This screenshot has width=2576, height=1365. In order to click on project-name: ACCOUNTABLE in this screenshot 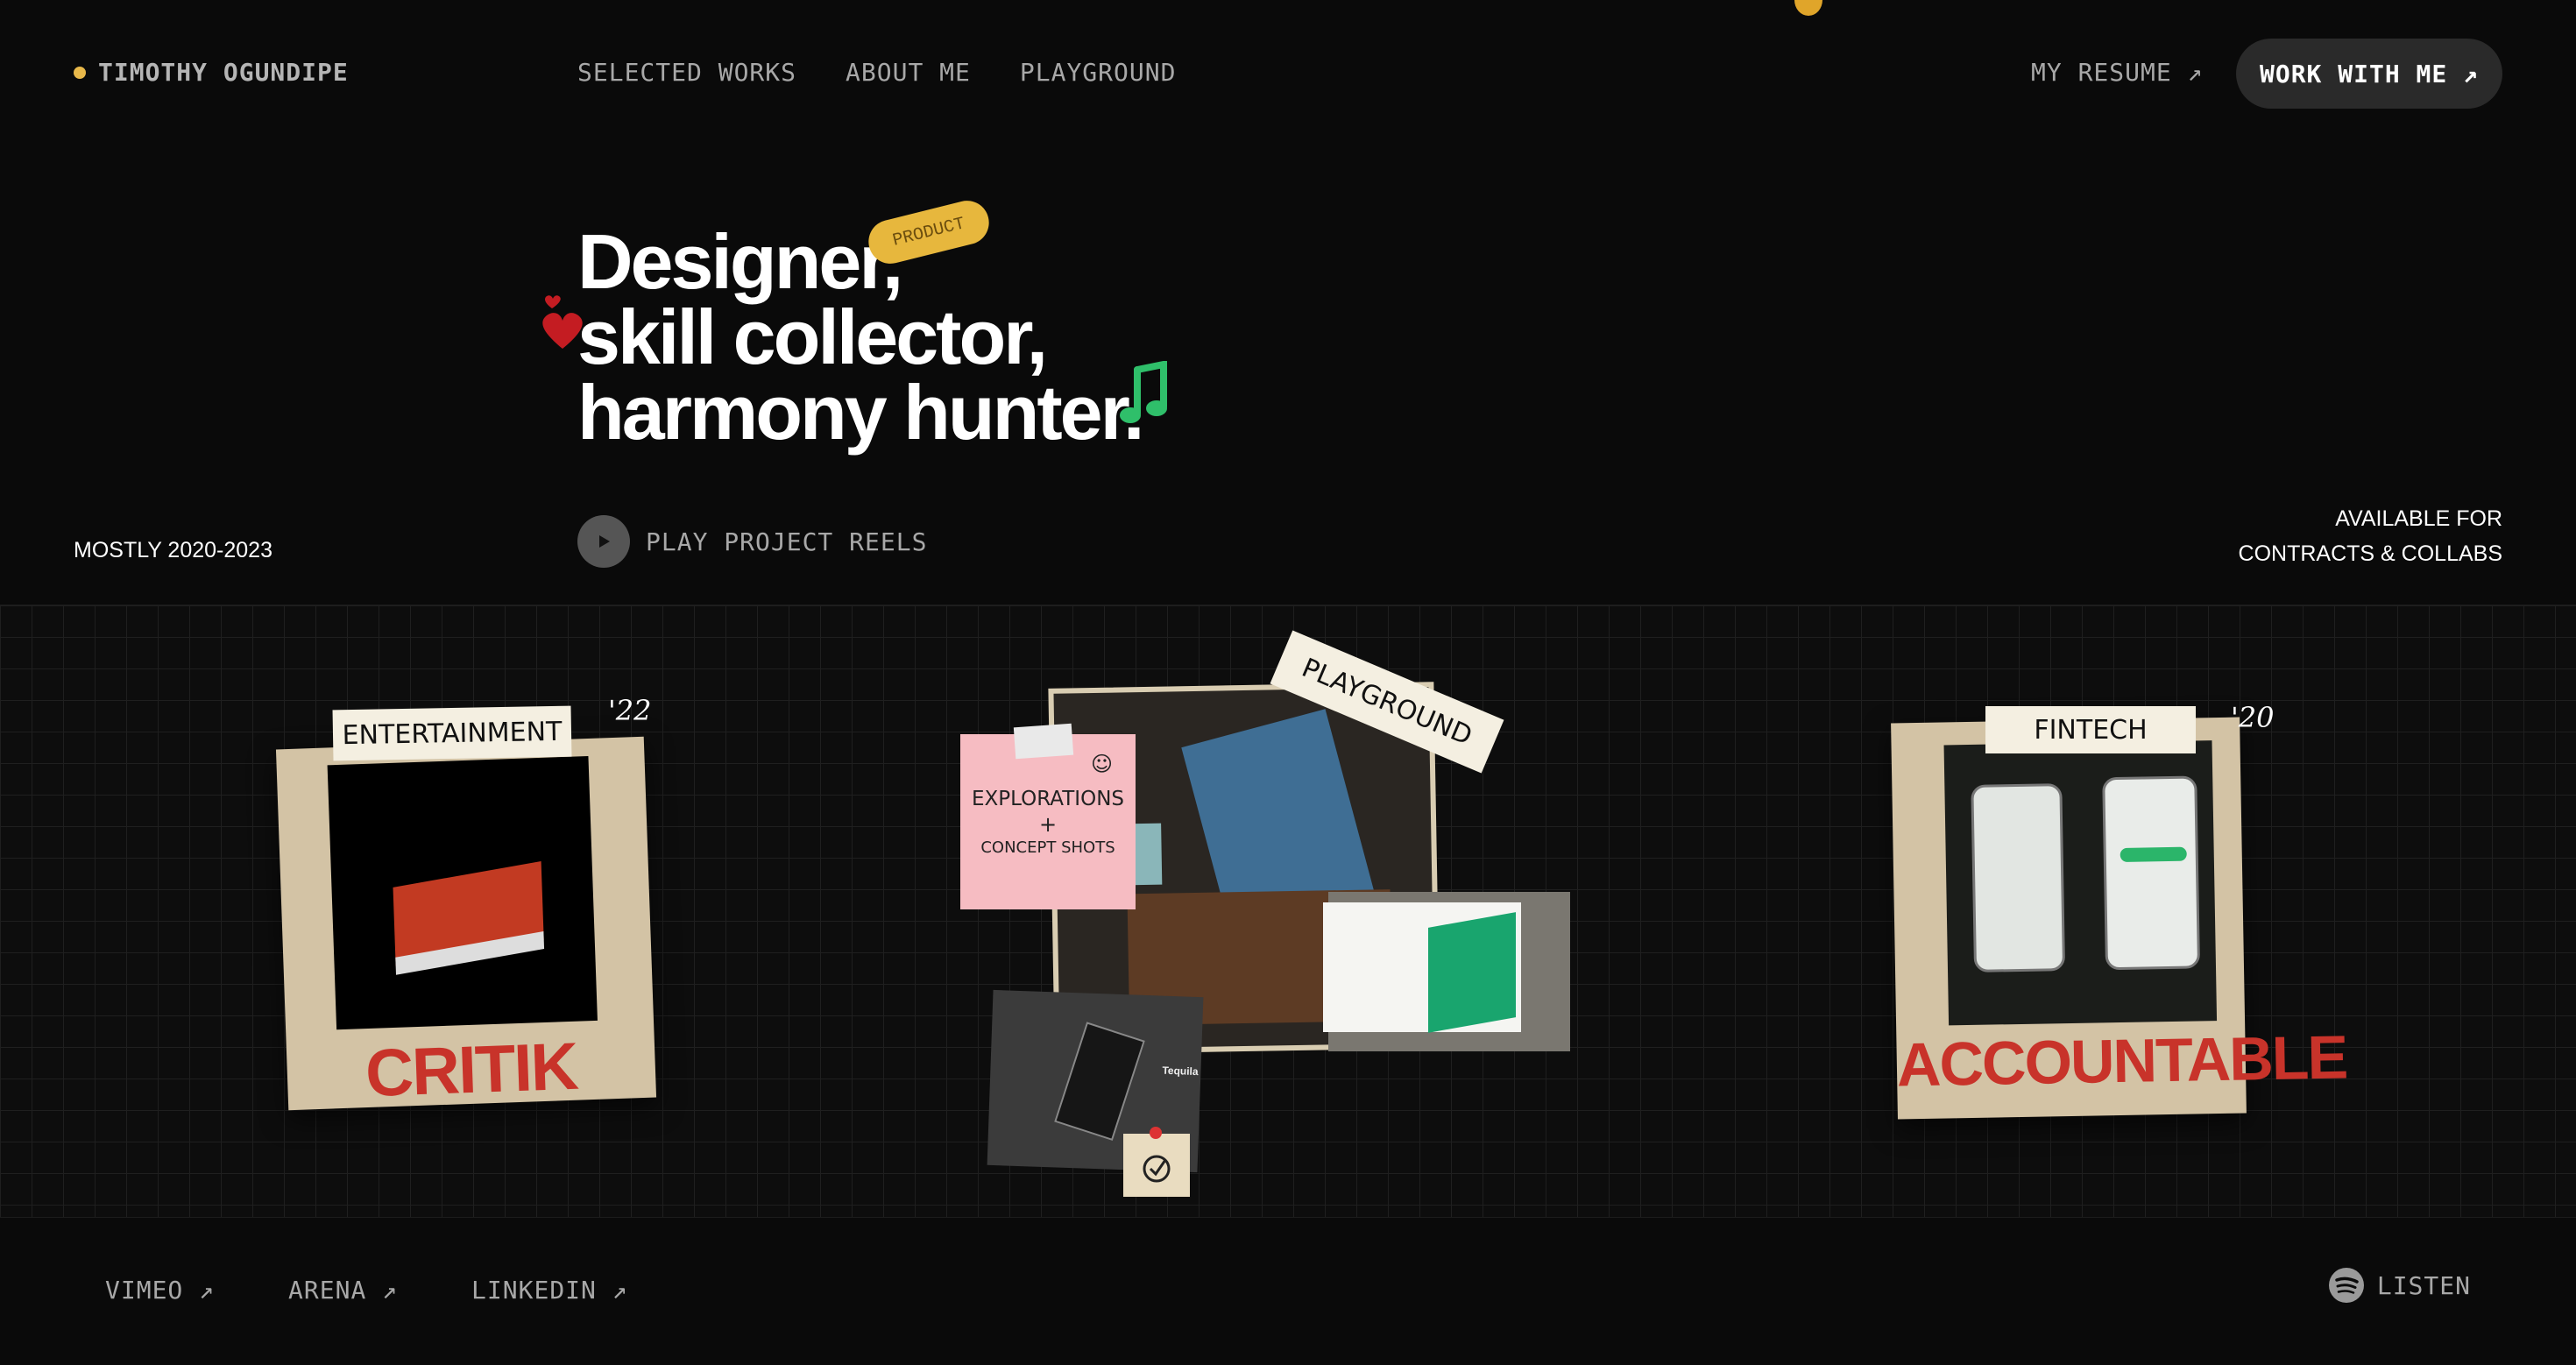, I will do `click(2121, 1061)`.